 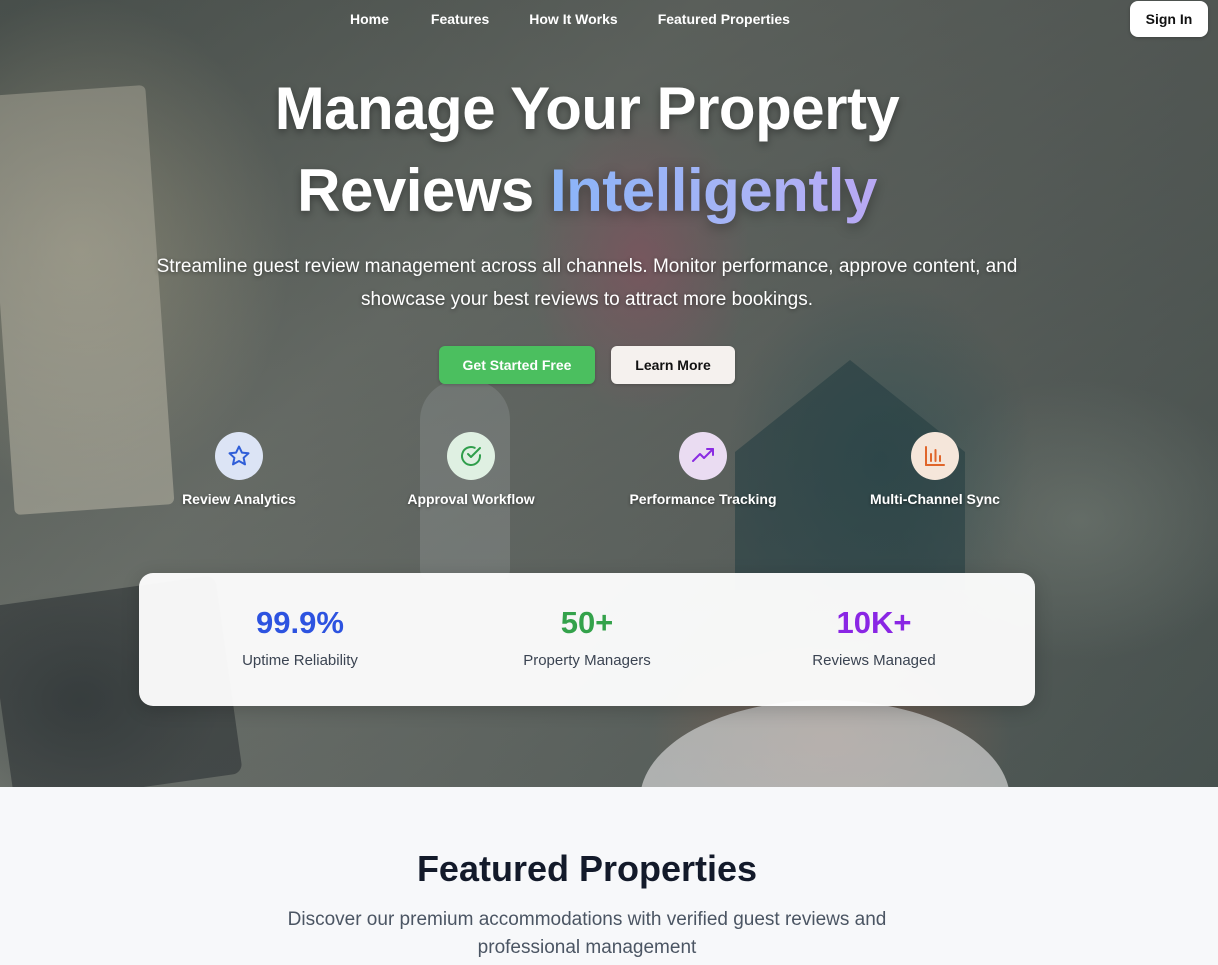 I want to click on stat-reviews-managed: 10K+ Reviews Managed, so click(x=874, y=636).